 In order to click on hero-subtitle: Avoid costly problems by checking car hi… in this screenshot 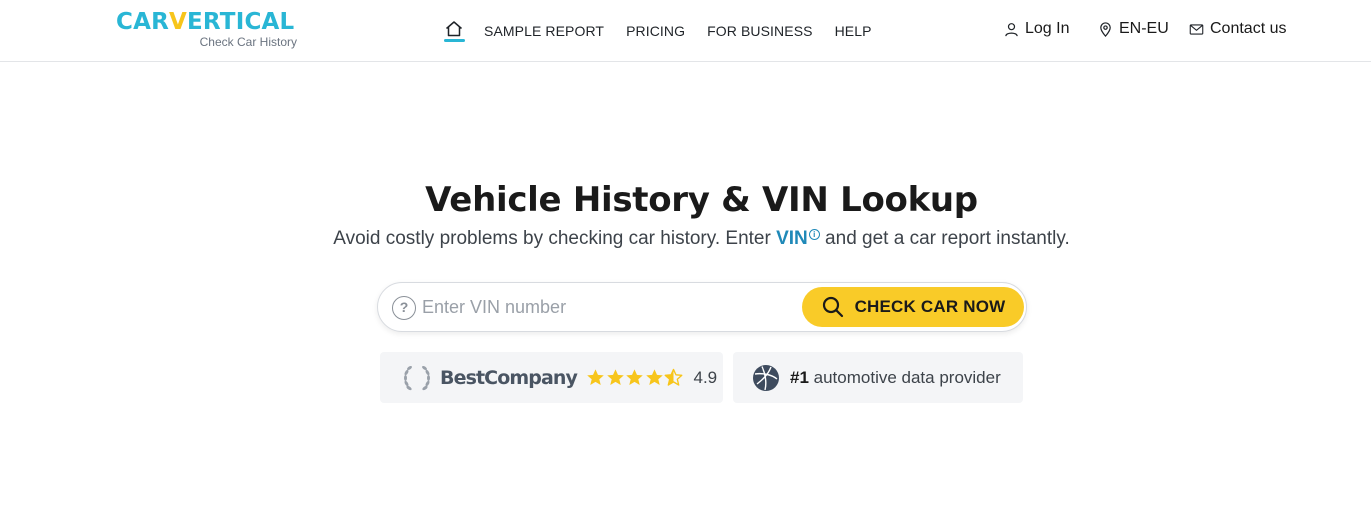, I will do `click(685, 239)`.